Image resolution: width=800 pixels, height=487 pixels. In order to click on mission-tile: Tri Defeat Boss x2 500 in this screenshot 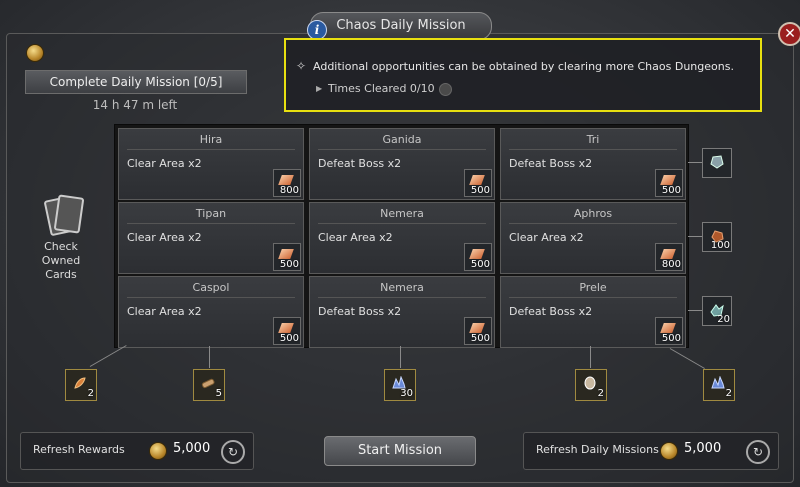, I will do `click(593, 164)`.